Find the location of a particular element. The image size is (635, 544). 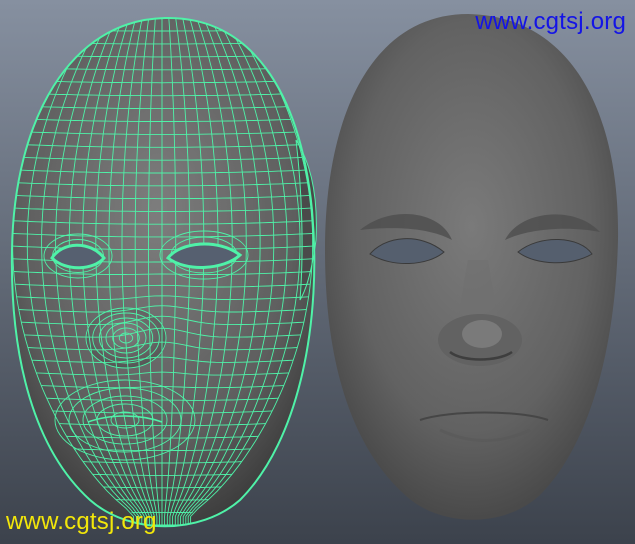

wire-edge-horizontal is located at coordinates (162, 43).